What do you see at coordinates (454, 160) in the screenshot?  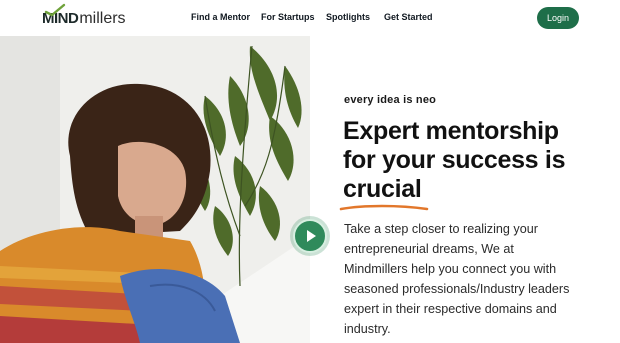 I see `headline-line-2: for your success is` at bounding box center [454, 160].